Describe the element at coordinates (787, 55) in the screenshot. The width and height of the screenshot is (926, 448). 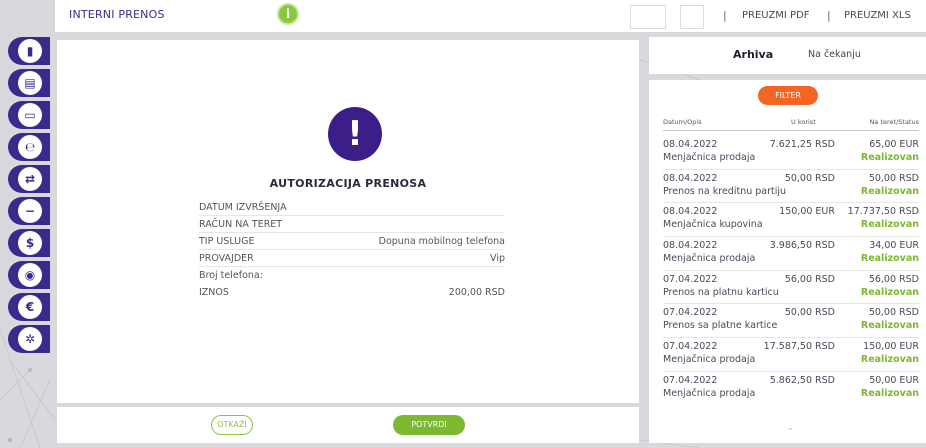
I see `archive-tabs: Arhiva Na čekanju` at that location.